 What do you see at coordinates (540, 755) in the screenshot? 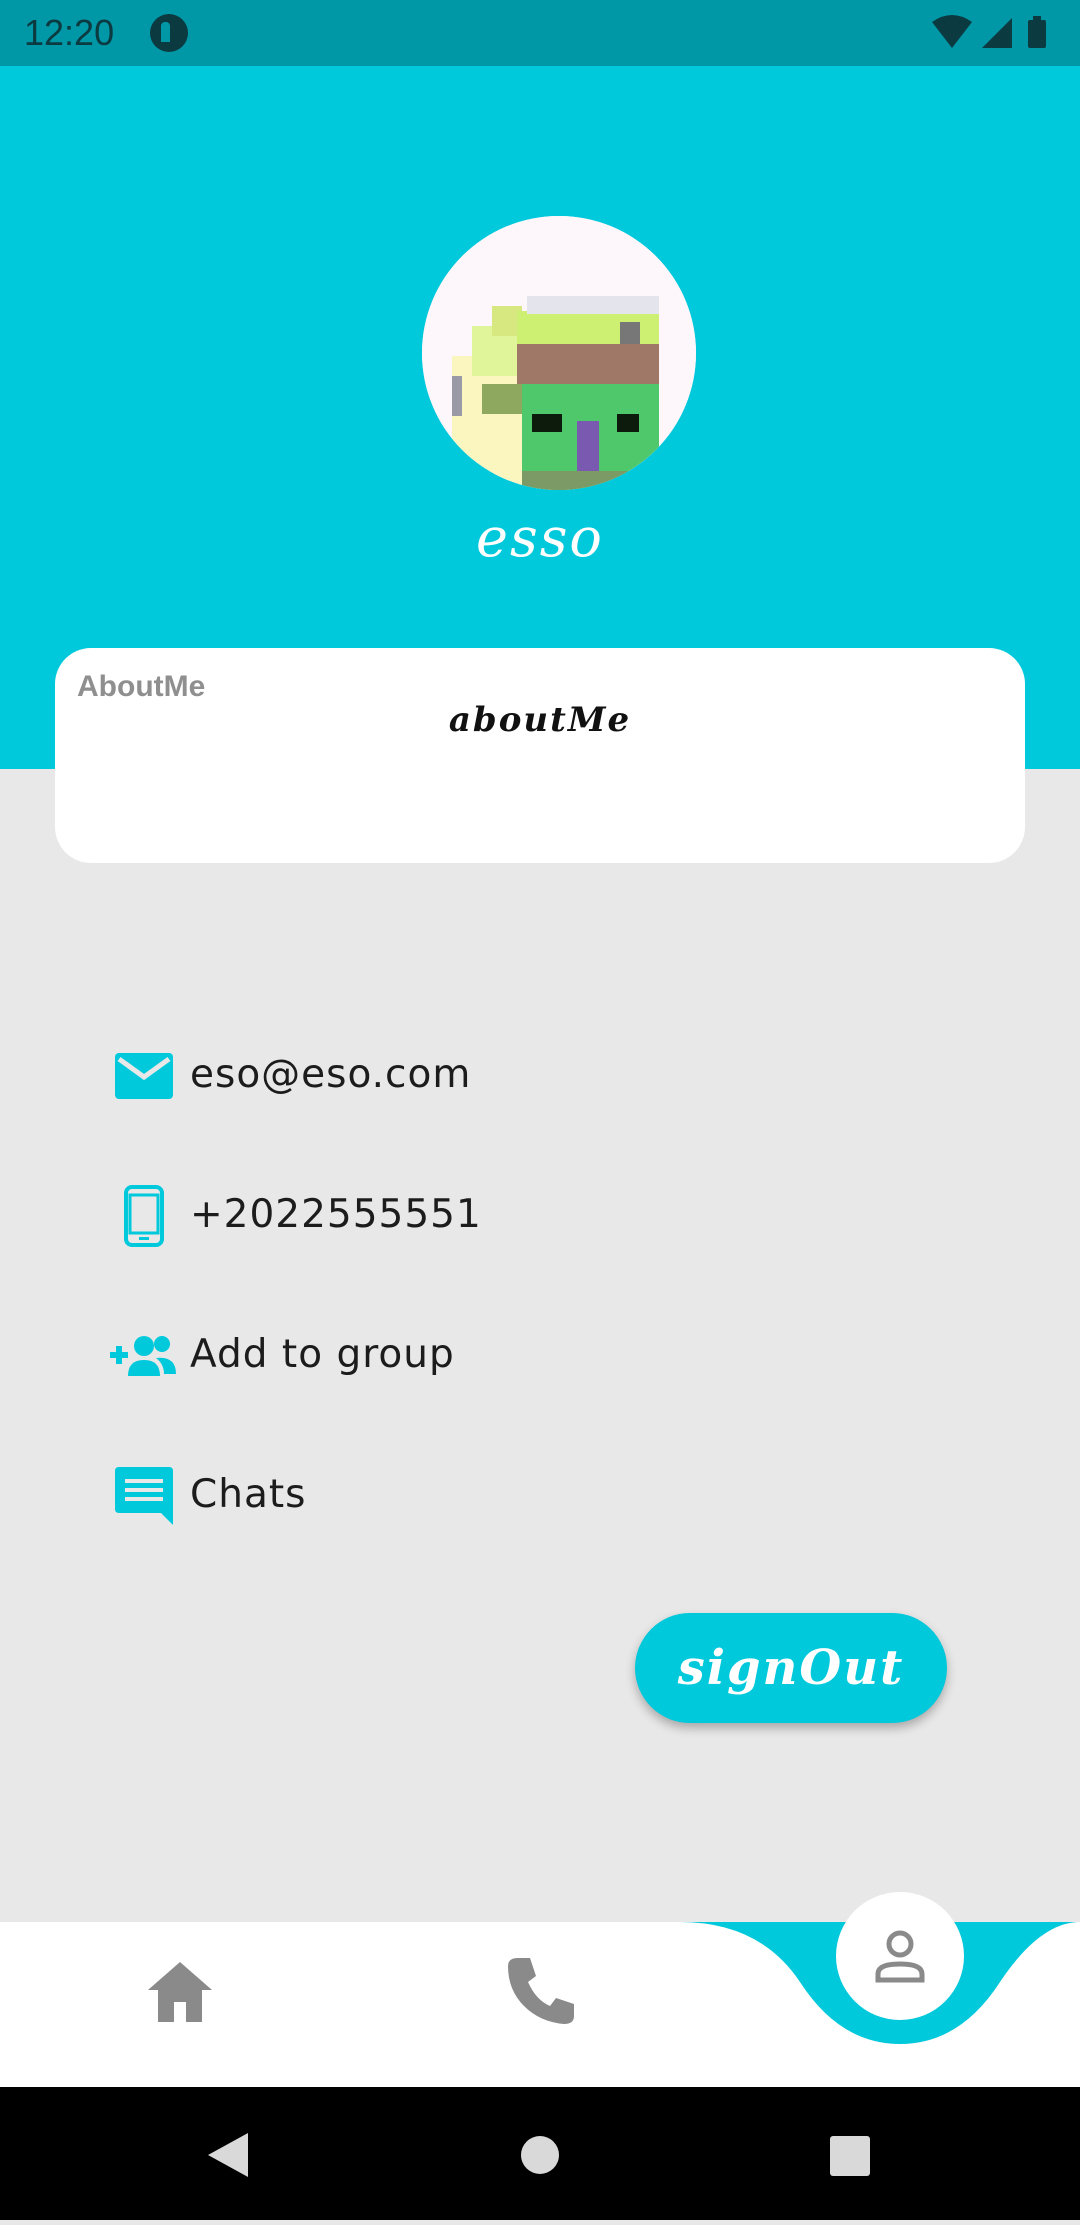
I see `about-me-card: AboutMe aboutMe` at bounding box center [540, 755].